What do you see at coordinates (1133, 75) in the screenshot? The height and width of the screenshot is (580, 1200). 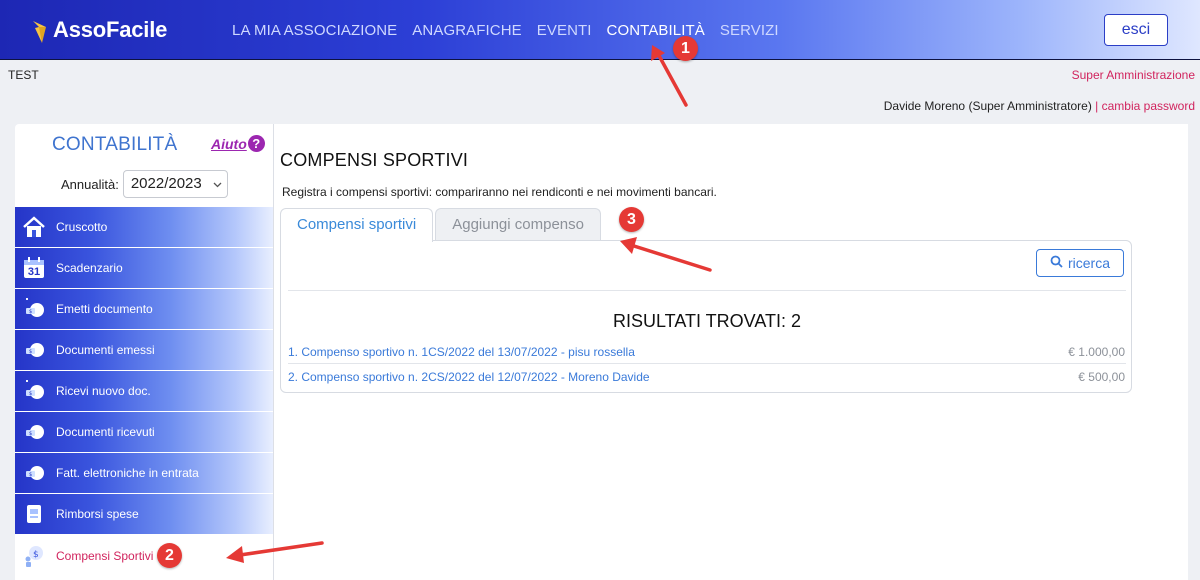 I see `super-admin-link: Super Amministrazione` at bounding box center [1133, 75].